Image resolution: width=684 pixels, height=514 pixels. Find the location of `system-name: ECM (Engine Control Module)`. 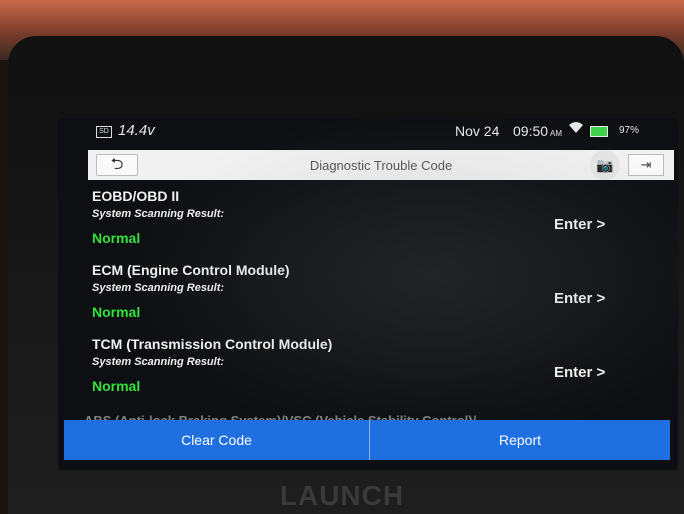

system-name: ECM (Engine Control Module) is located at coordinates (191, 270).